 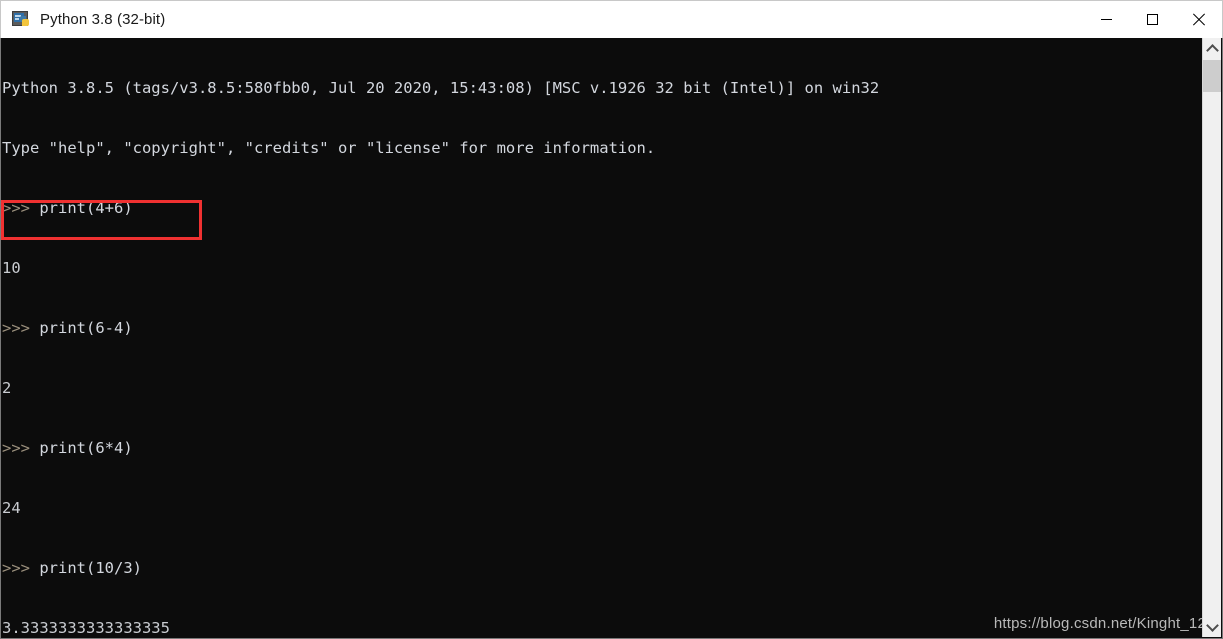 I want to click on minimize-icon, so click(x=1106, y=19).